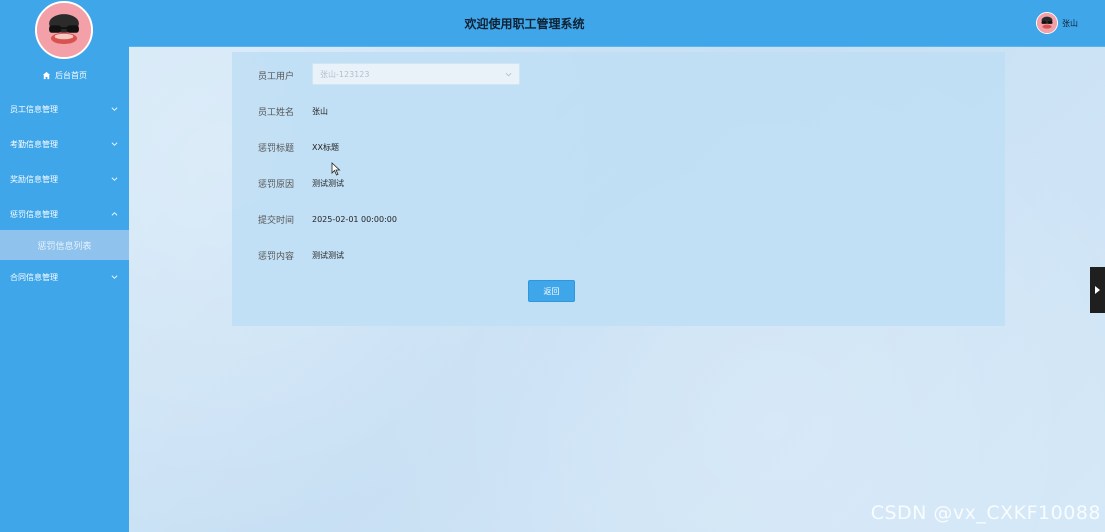 Image resolution: width=1105 pixels, height=532 pixels. I want to click on field-label: 惩罚内容, so click(276, 256).